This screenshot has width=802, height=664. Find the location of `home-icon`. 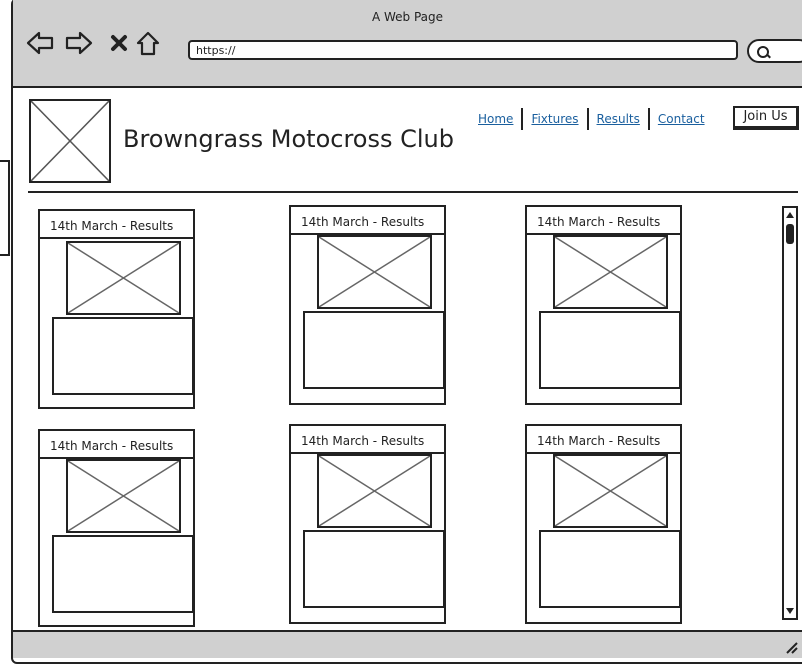

home-icon is located at coordinates (148, 43).